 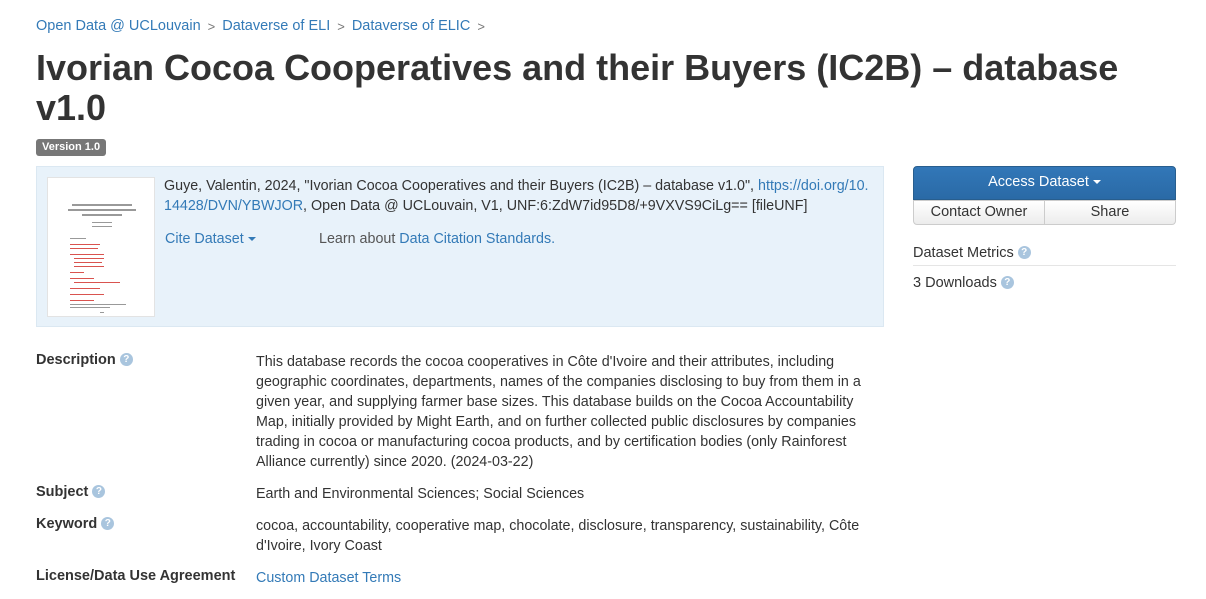 I want to click on dataset-metrics-label: Dataset Metrics, so click(x=963, y=253).